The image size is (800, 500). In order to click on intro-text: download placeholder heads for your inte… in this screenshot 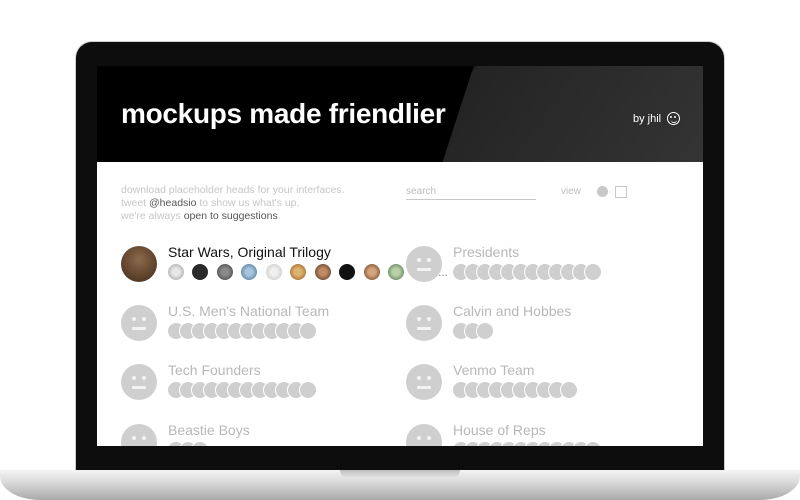, I will do `click(233, 203)`.